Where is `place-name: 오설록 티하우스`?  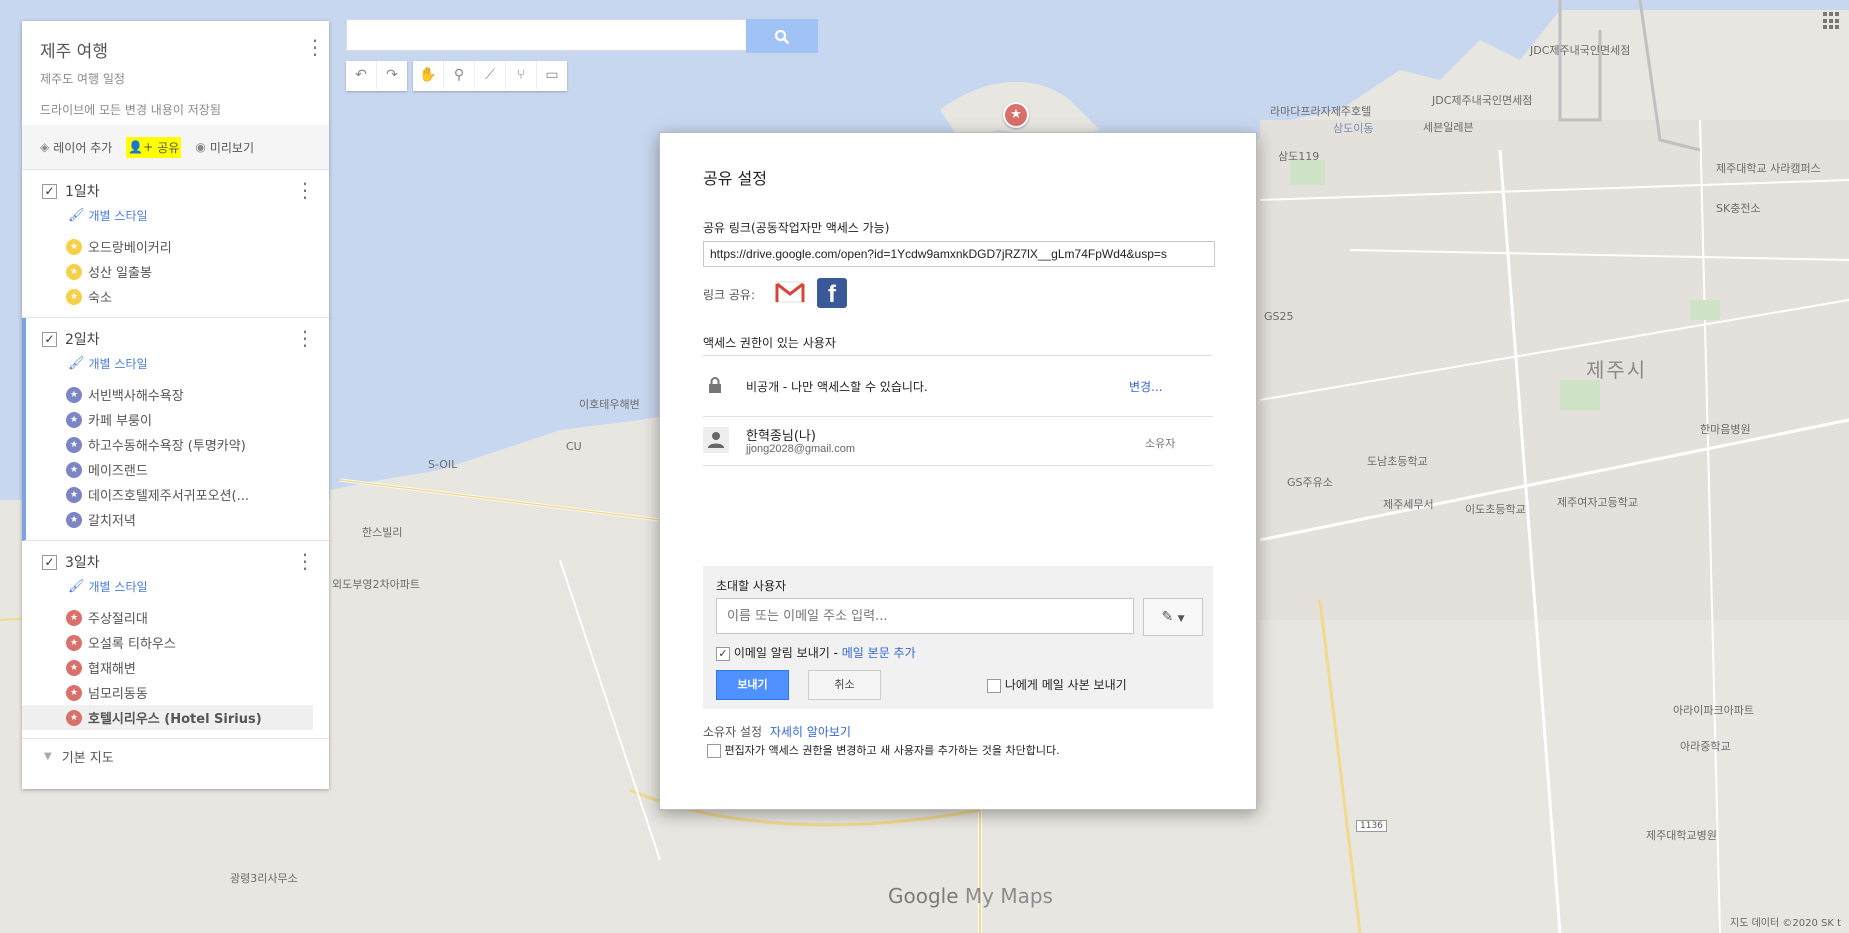 place-name: 오설록 티하우스 is located at coordinates (132, 644).